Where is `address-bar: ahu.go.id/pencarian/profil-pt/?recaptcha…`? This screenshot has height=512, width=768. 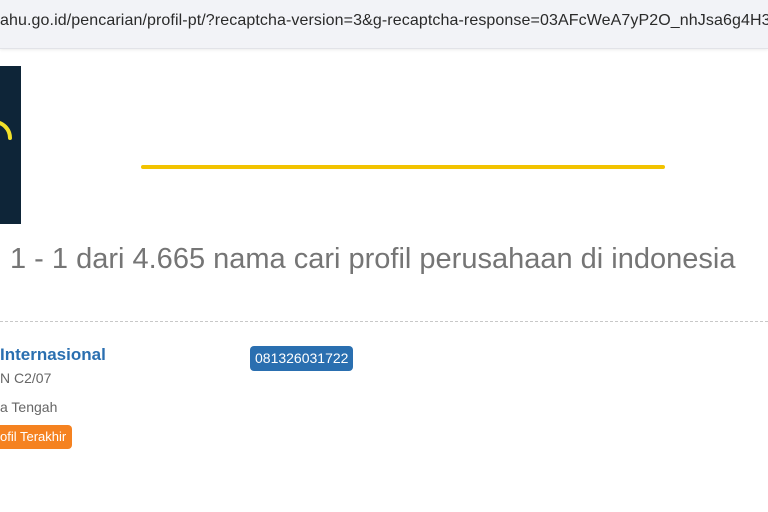
address-bar: ahu.go.id/pencarian/profil-pt/?recaptcha… is located at coordinates (384, 24).